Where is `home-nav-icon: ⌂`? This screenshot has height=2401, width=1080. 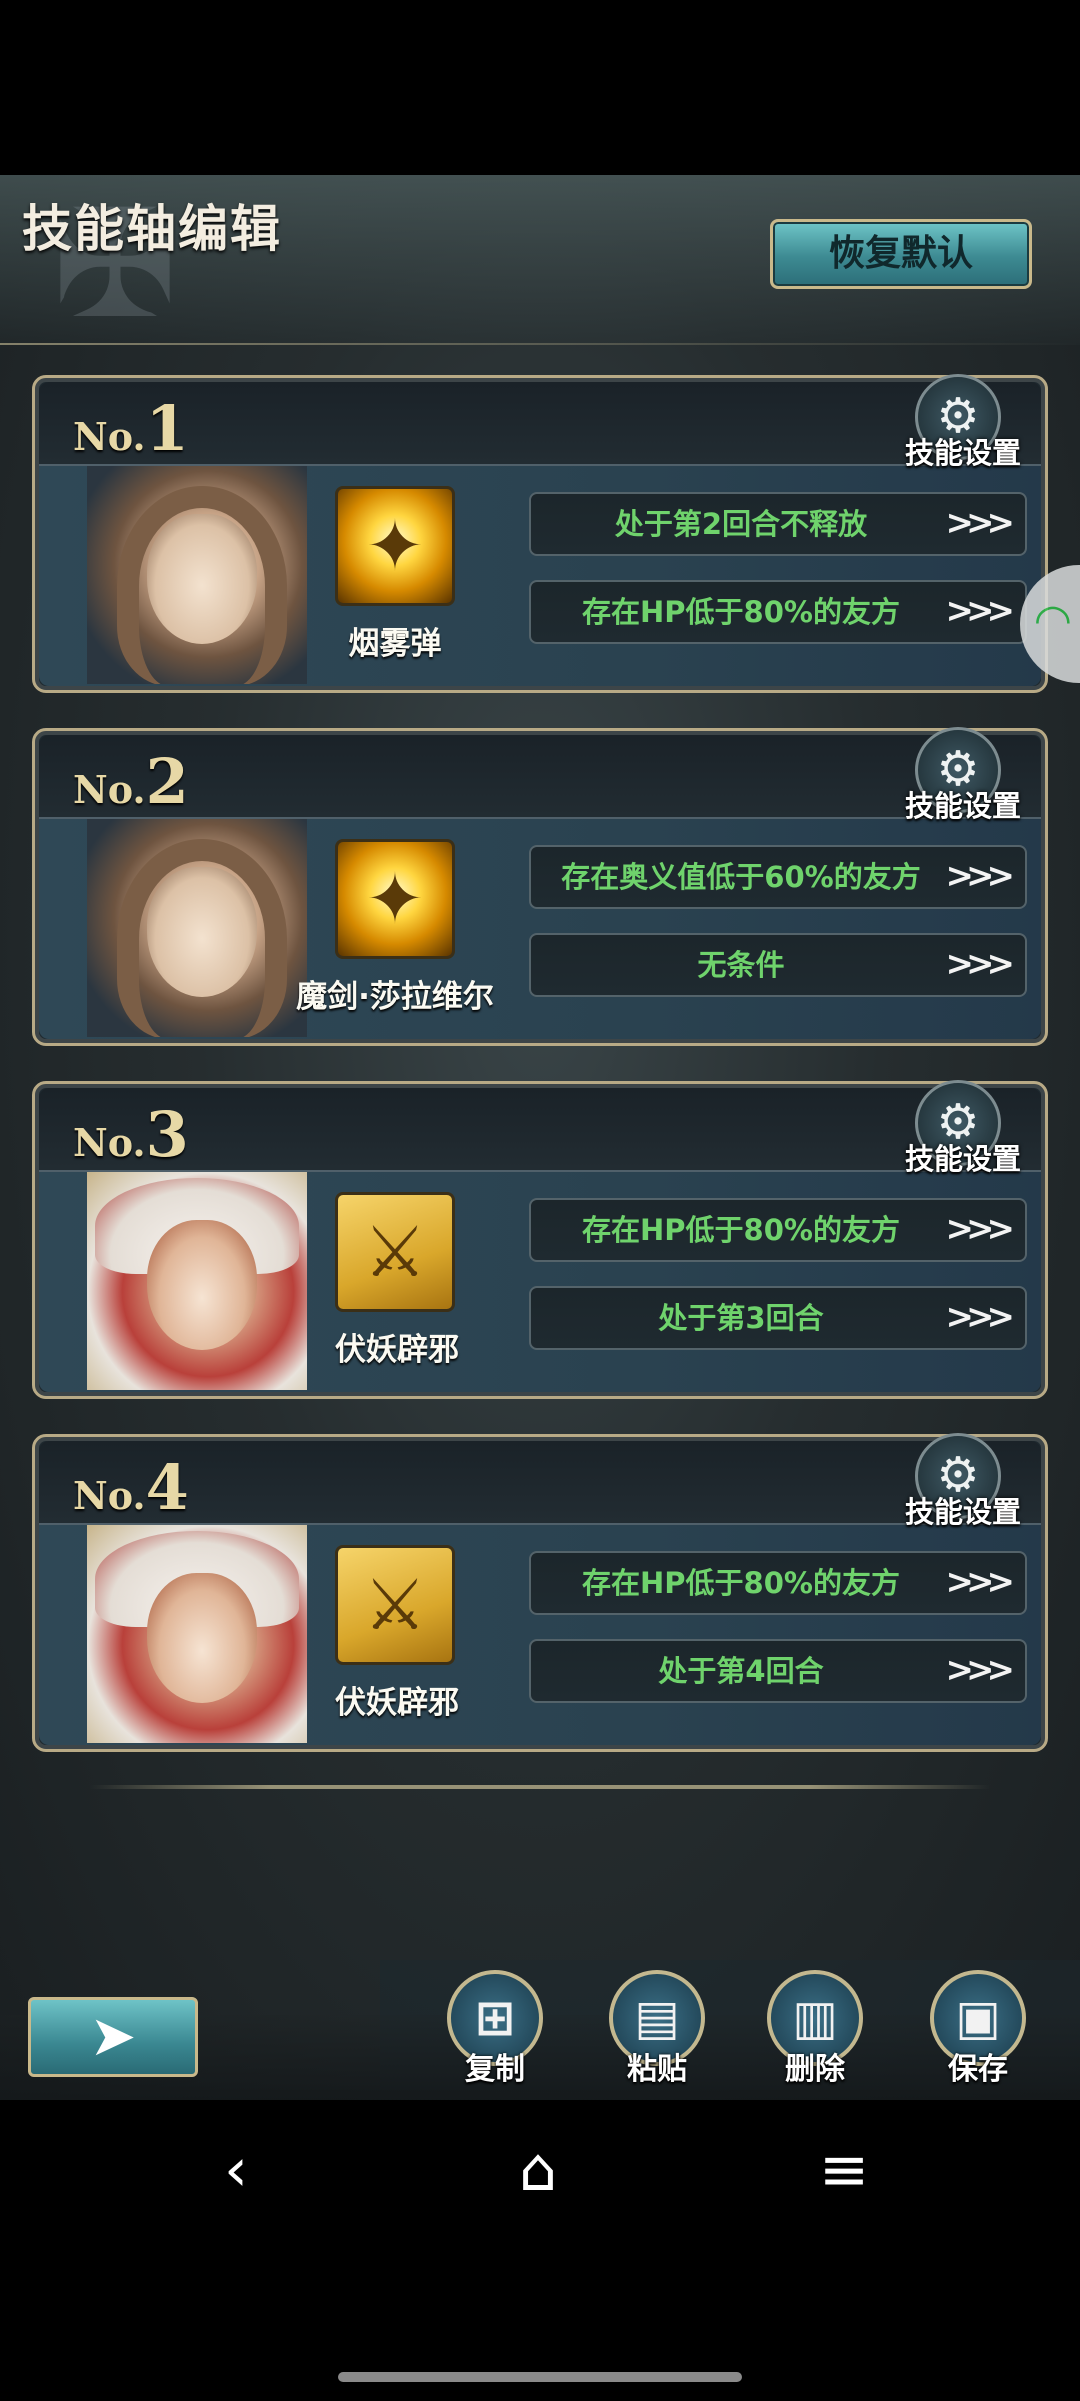
home-nav-icon: ⌂ is located at coordinates (538, 2170).